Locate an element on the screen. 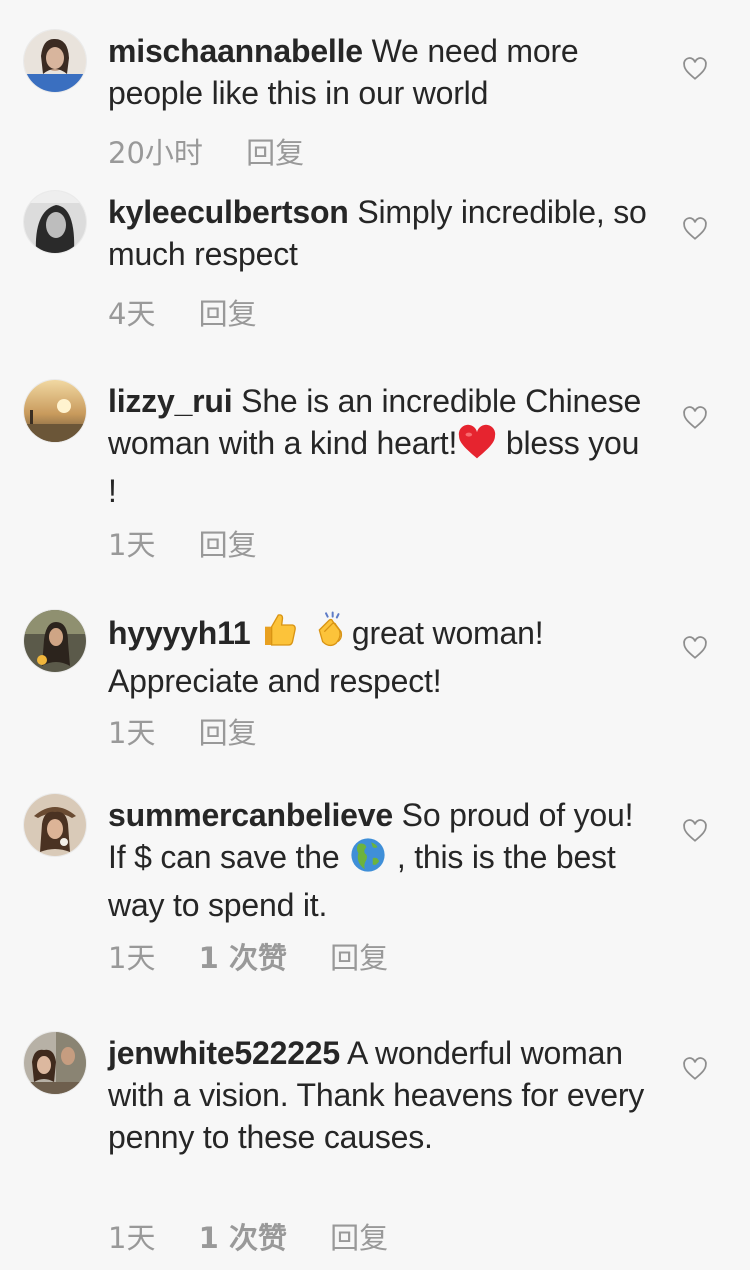 This screenshot has height=1270, width=750. username: lizzy_rui is located at coordinates (170, 401).